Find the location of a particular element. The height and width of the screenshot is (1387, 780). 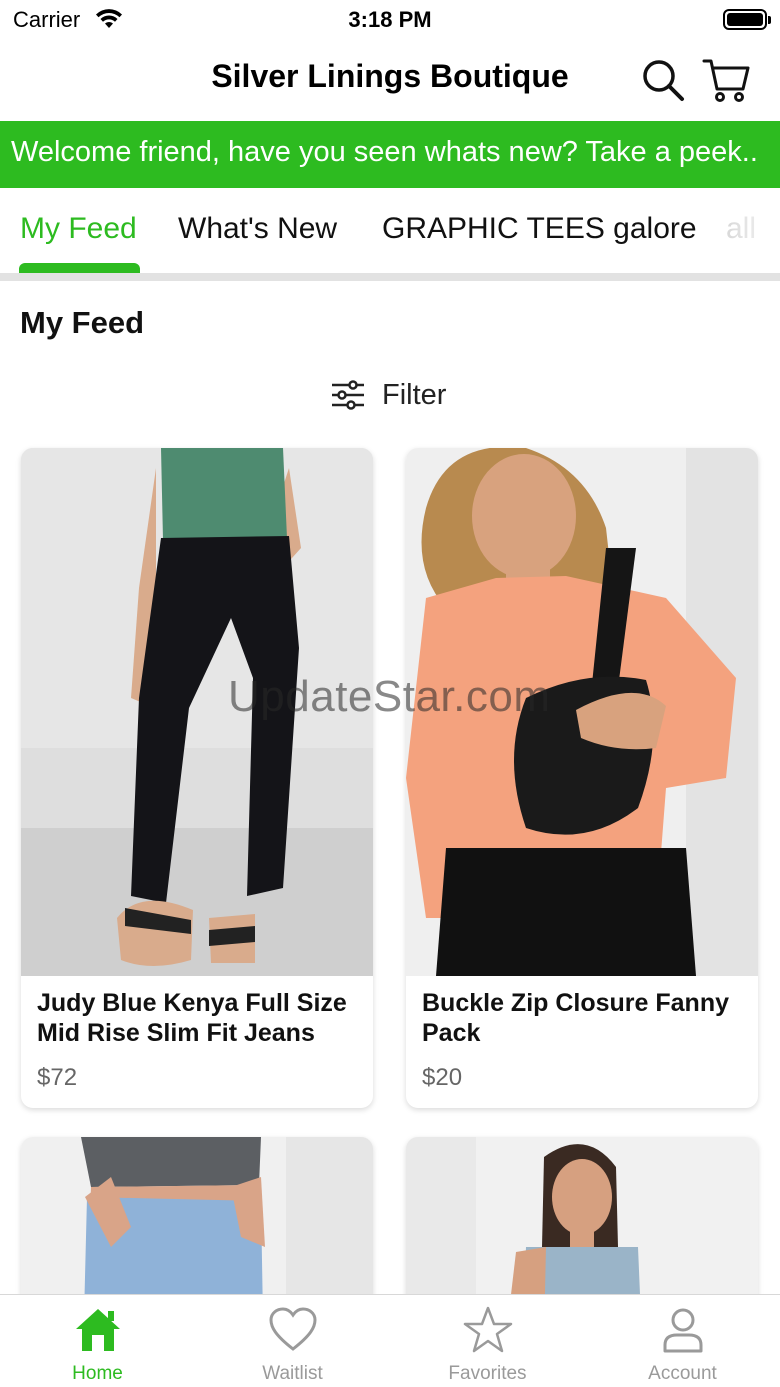

sliders-icon is located at coordinates (348, 395).